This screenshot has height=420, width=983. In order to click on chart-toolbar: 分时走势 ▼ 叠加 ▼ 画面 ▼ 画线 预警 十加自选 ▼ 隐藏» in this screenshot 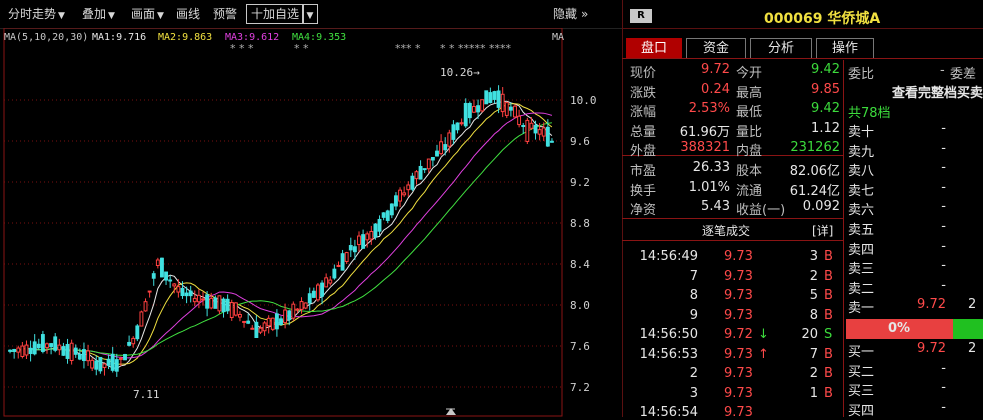, I will do `click(311, 14)`.